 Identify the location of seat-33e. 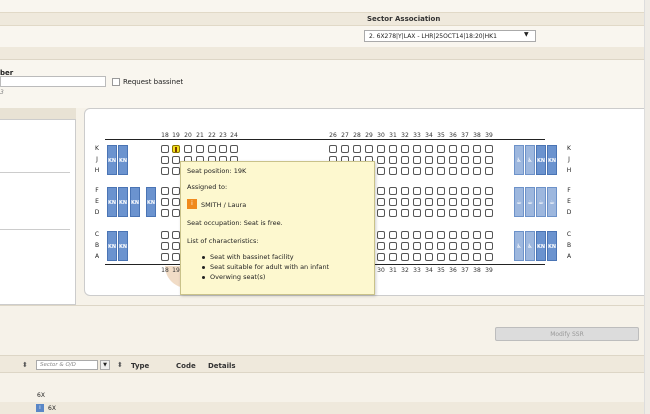
(417, 202).